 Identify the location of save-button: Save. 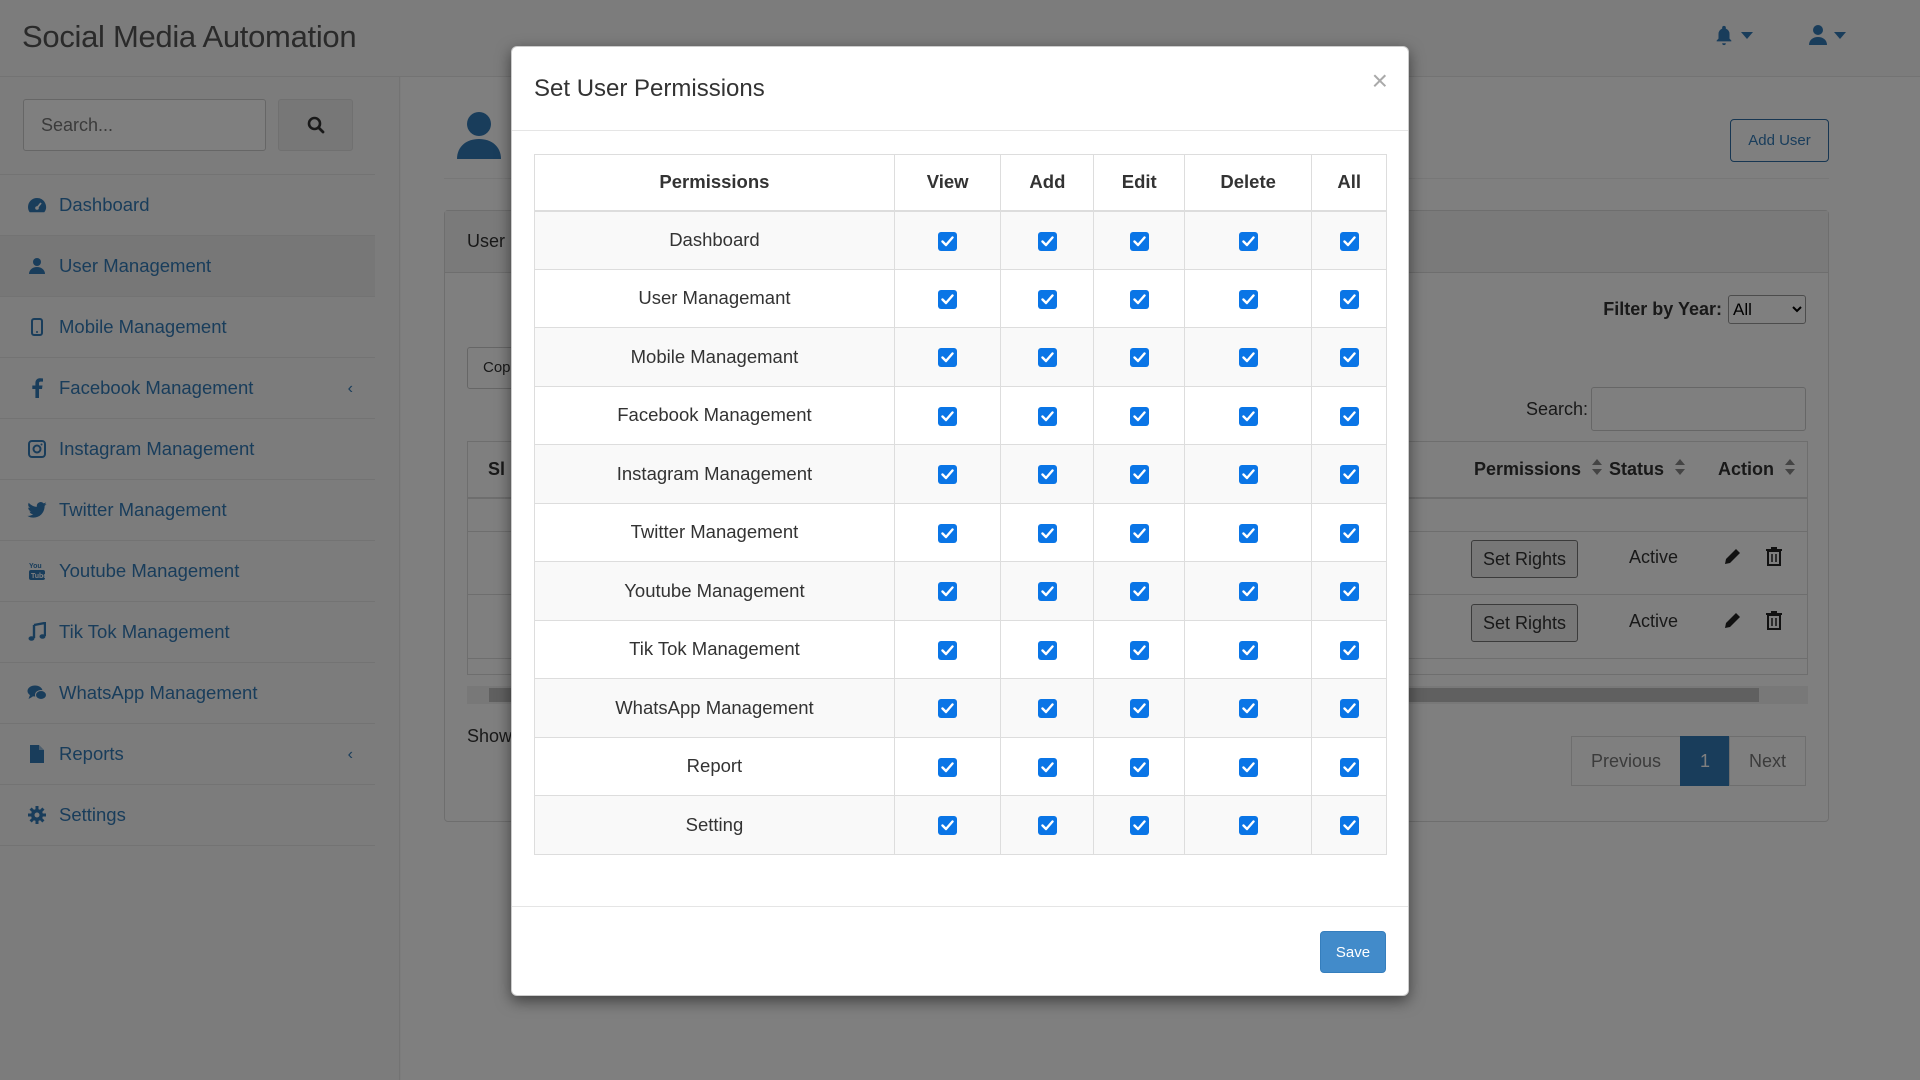
(1353, 952).